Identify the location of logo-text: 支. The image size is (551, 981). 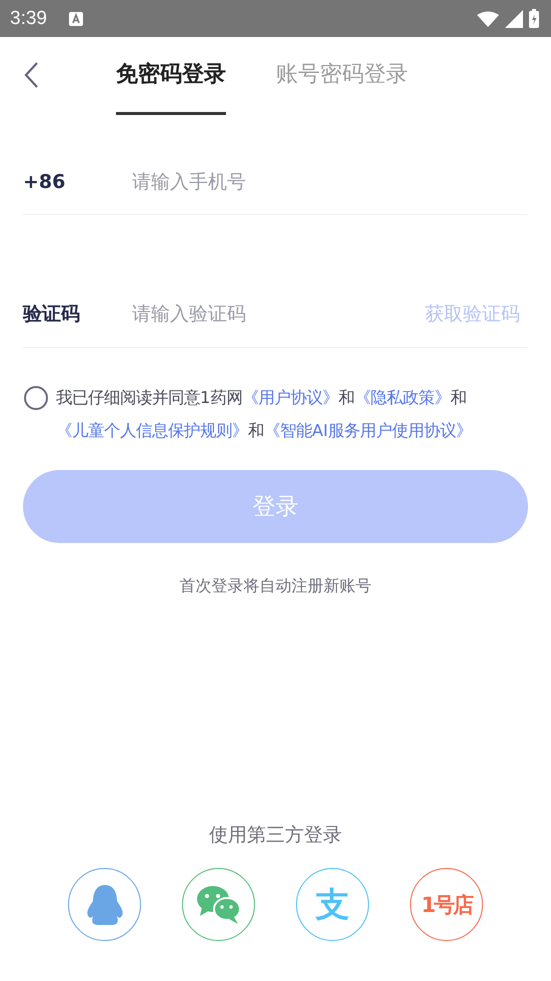
(333, 905).